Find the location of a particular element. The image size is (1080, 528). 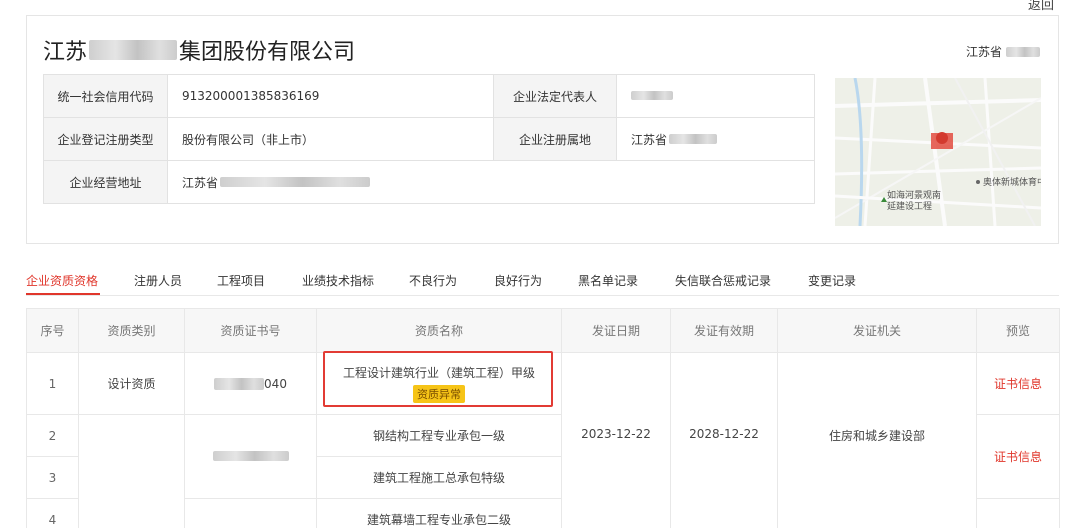

credit-code-value: 913200001385836169 is located at coordinates (330, 96).